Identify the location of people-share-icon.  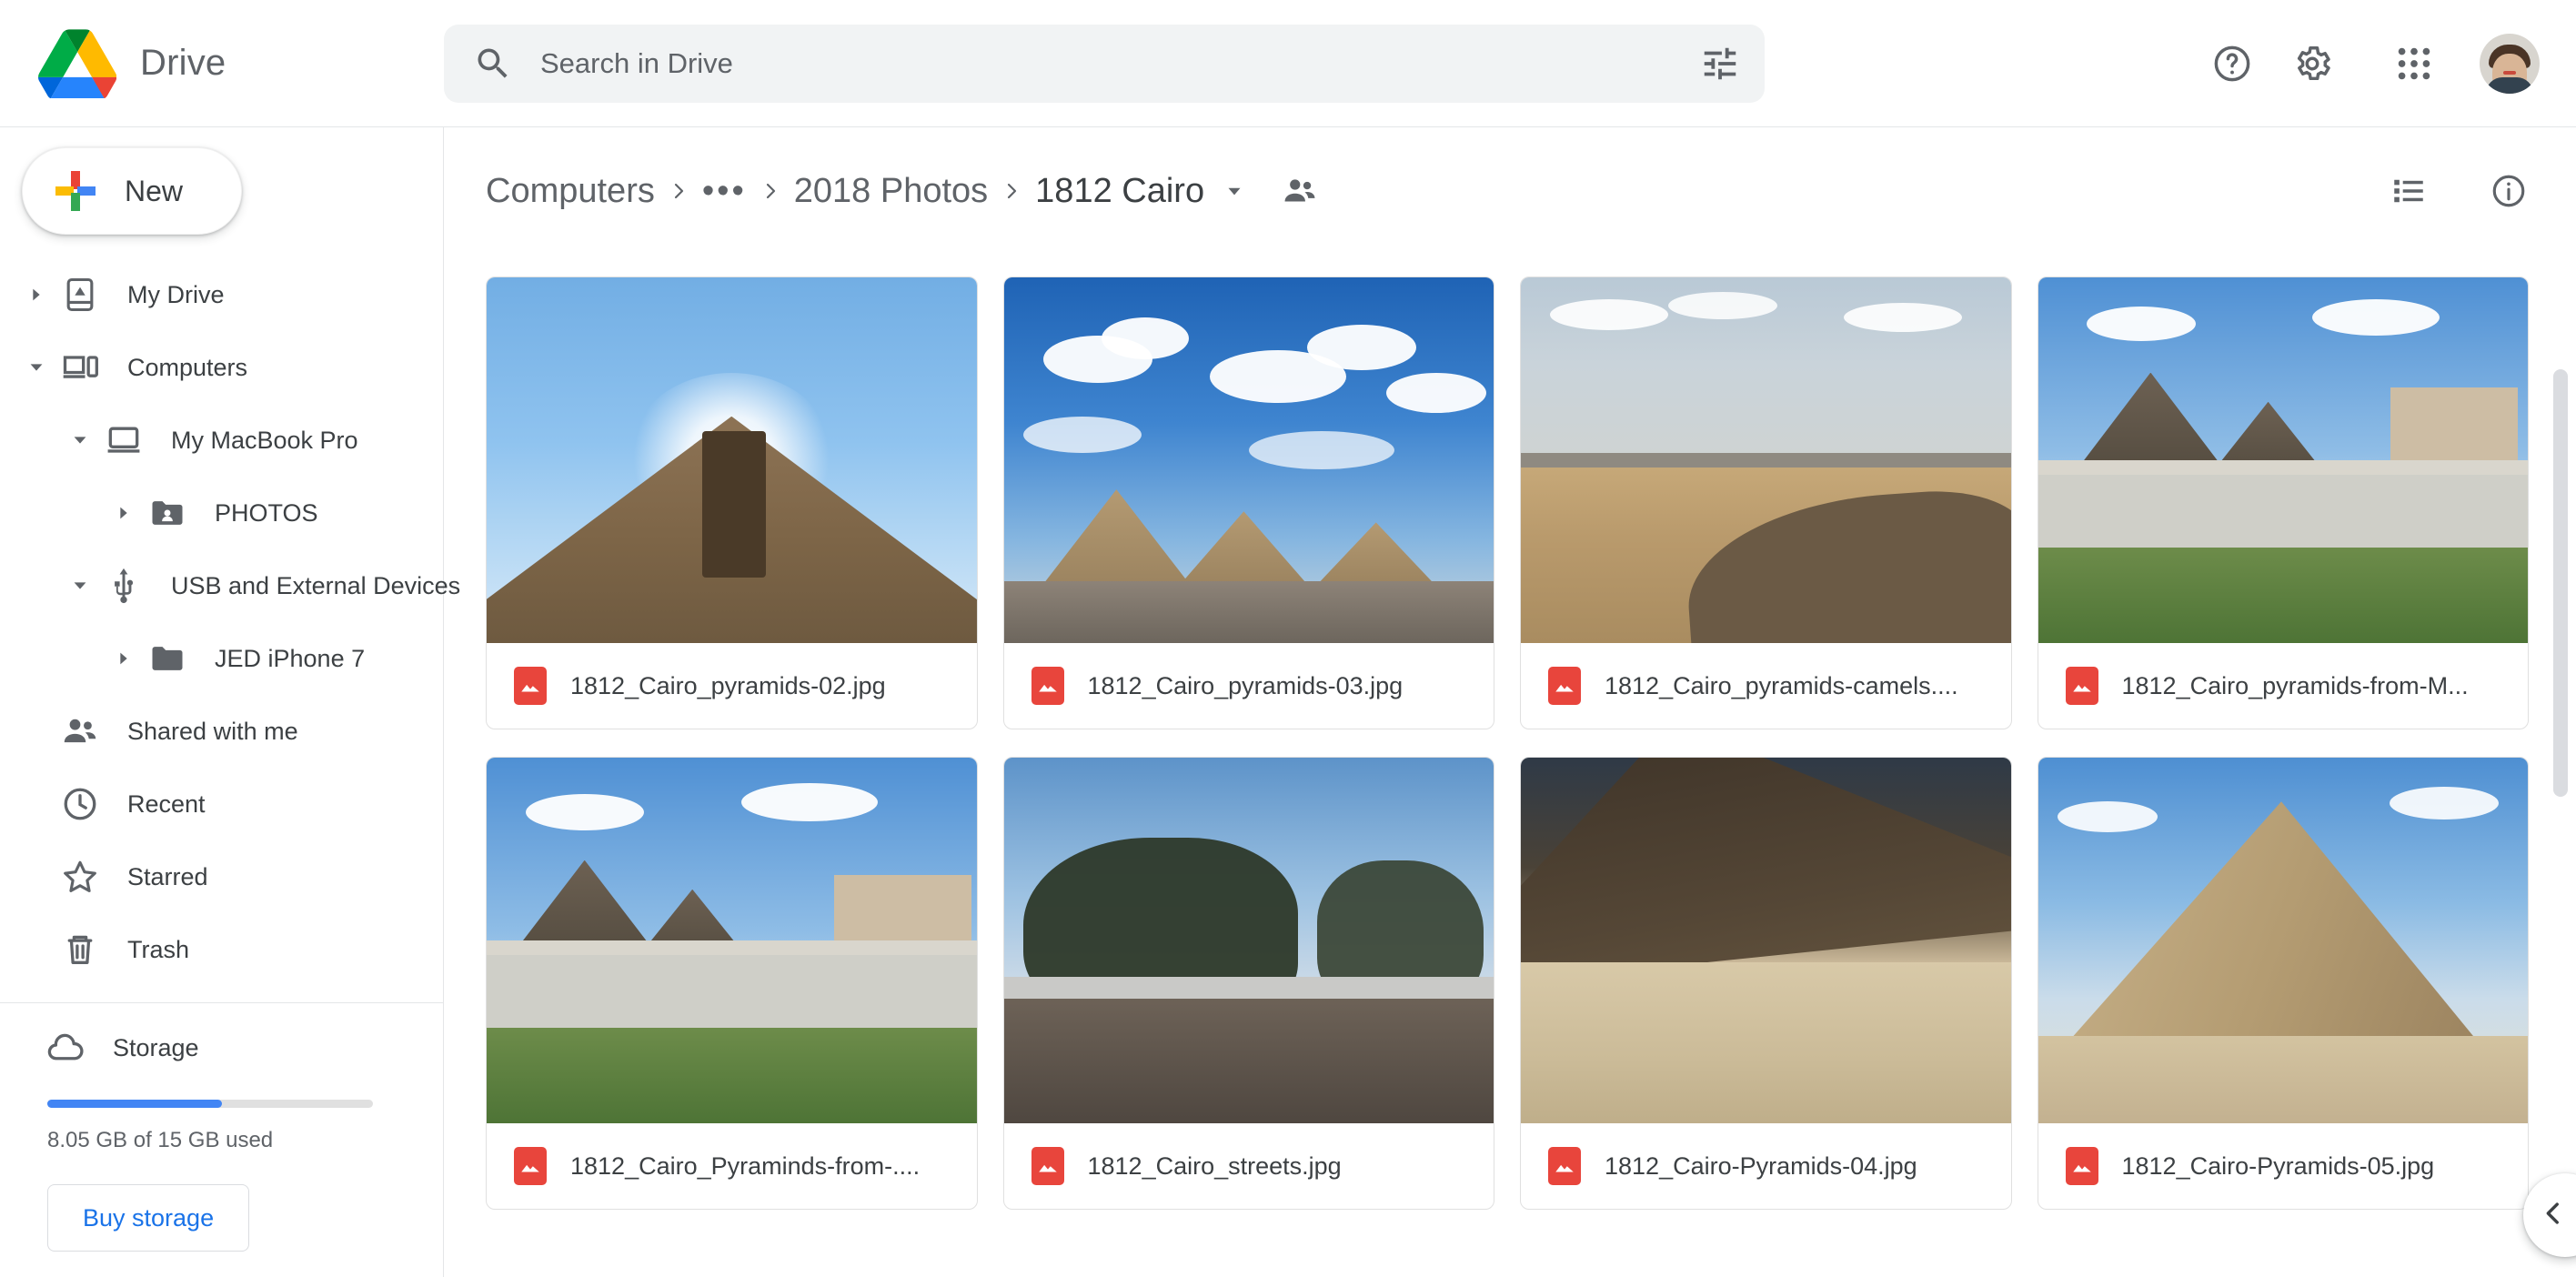
(1300, 191).